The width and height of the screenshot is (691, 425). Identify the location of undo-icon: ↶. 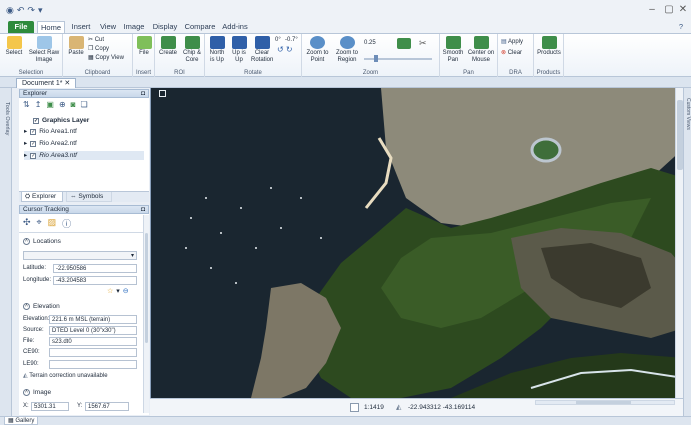
(21, 10).